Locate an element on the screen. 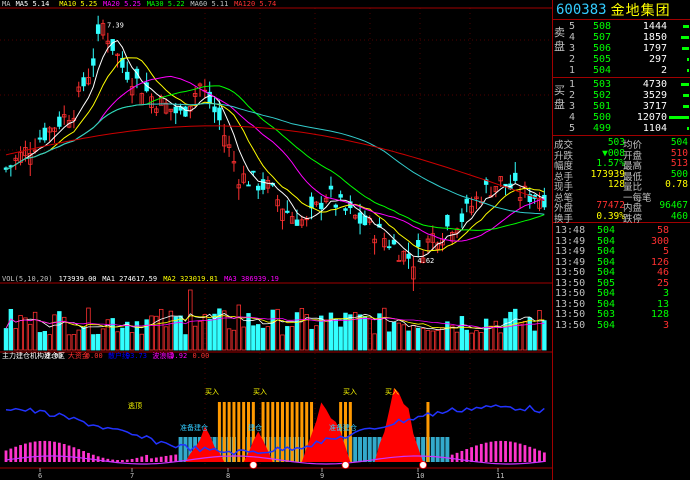  buy-level-row: 2 502 3529 is located at coordinates (621, 95).